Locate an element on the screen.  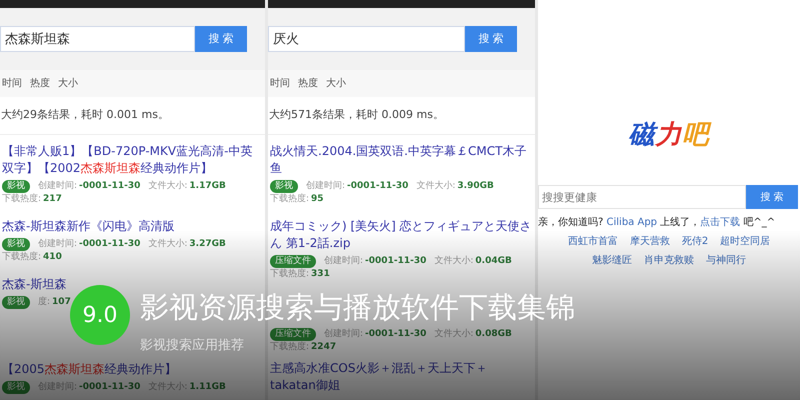
field-label: 度: is located at coordinates (44, 301).